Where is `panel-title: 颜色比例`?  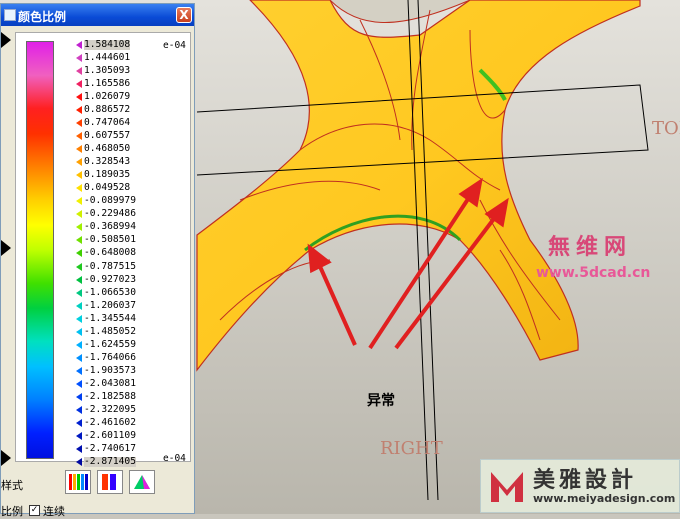 panel-title: 颜色比例 is located at coordinates (42, 17).